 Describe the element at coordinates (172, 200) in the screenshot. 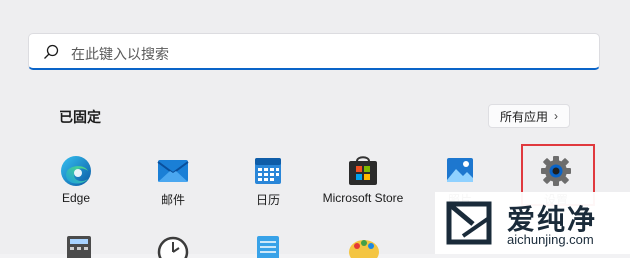

I see `app-label: 邮件` at that location.